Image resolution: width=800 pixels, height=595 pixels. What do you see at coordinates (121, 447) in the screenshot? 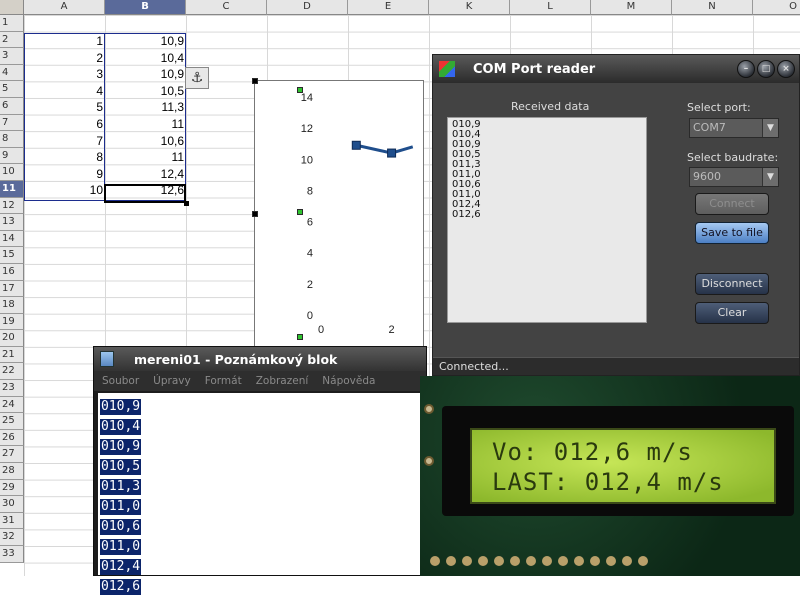
I see `text-line: 010,9` at bounding box center [121, 447].